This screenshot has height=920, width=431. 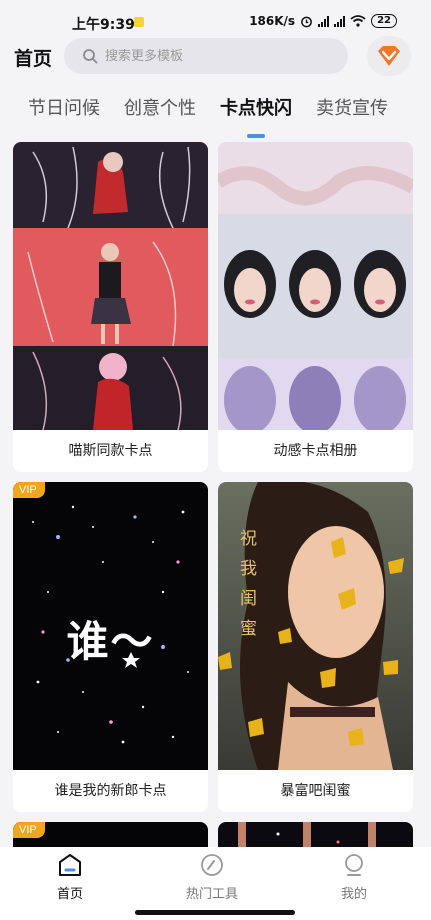 I want to click on tab-beat-flash: 卡点快闪, so click(x=256, y=116).